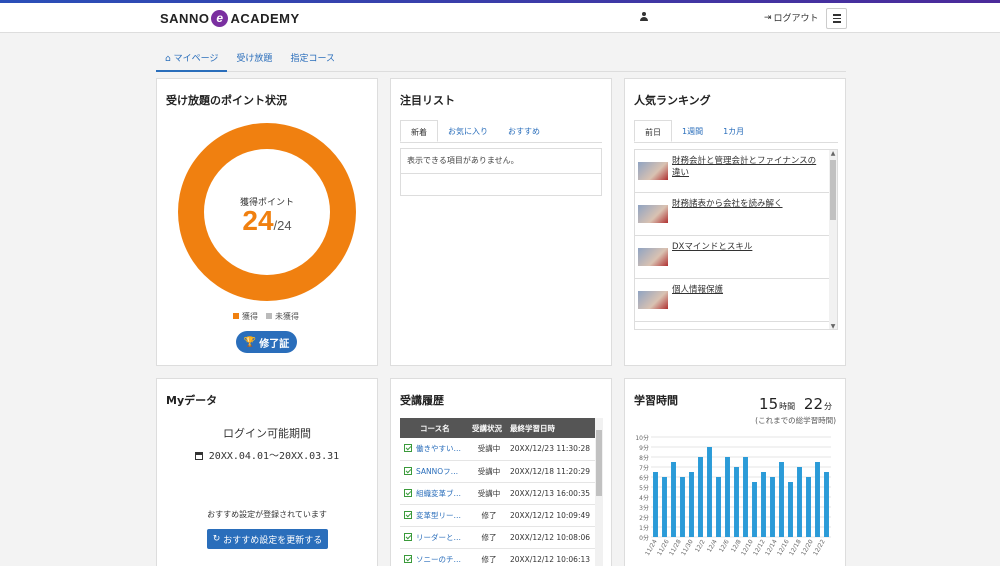 This screenshot has height=566, width=1000. What do you see at coordinates (487, 428) in the screenshot?
I see `col-status: 受講状況` at bounding box center [487, 428].